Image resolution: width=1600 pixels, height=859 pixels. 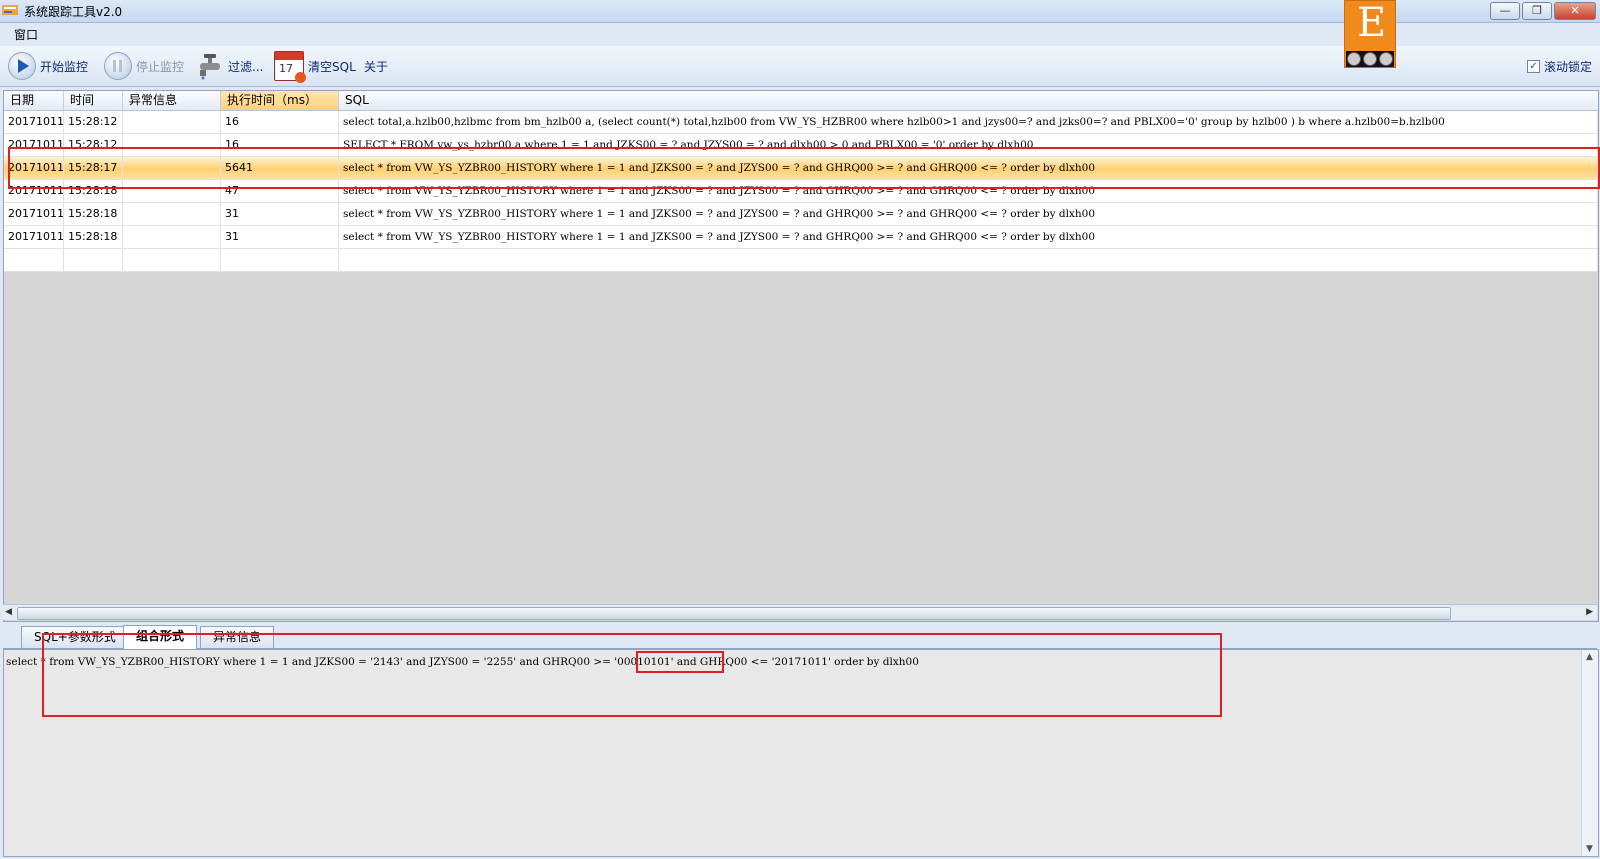 I want to click on about-label: 关于, so click(x=376, y=66).